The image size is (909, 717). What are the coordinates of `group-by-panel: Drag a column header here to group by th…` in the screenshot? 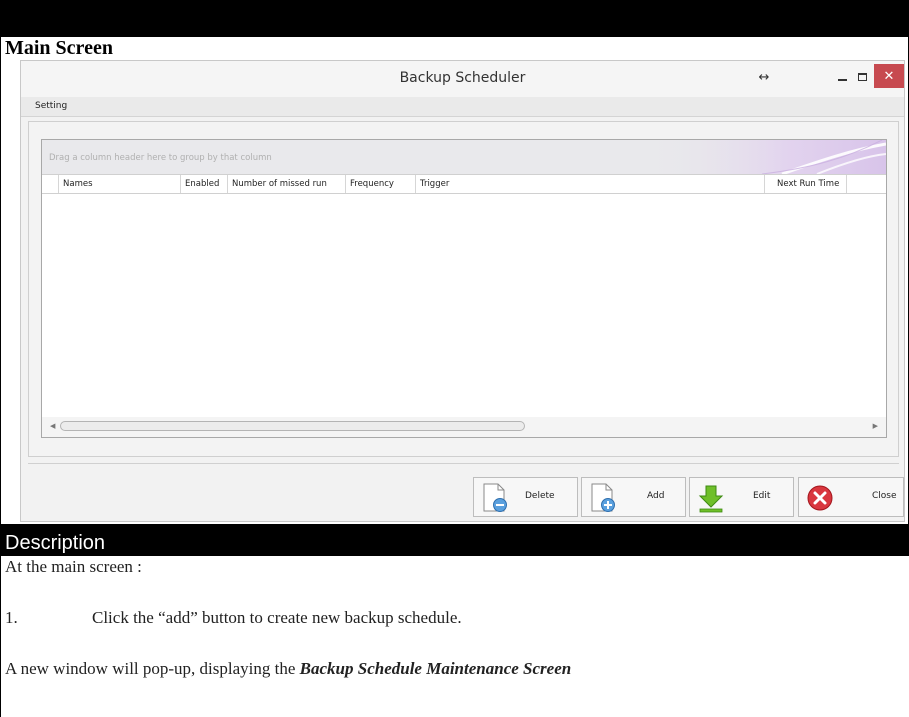 It's located at (464, 157).